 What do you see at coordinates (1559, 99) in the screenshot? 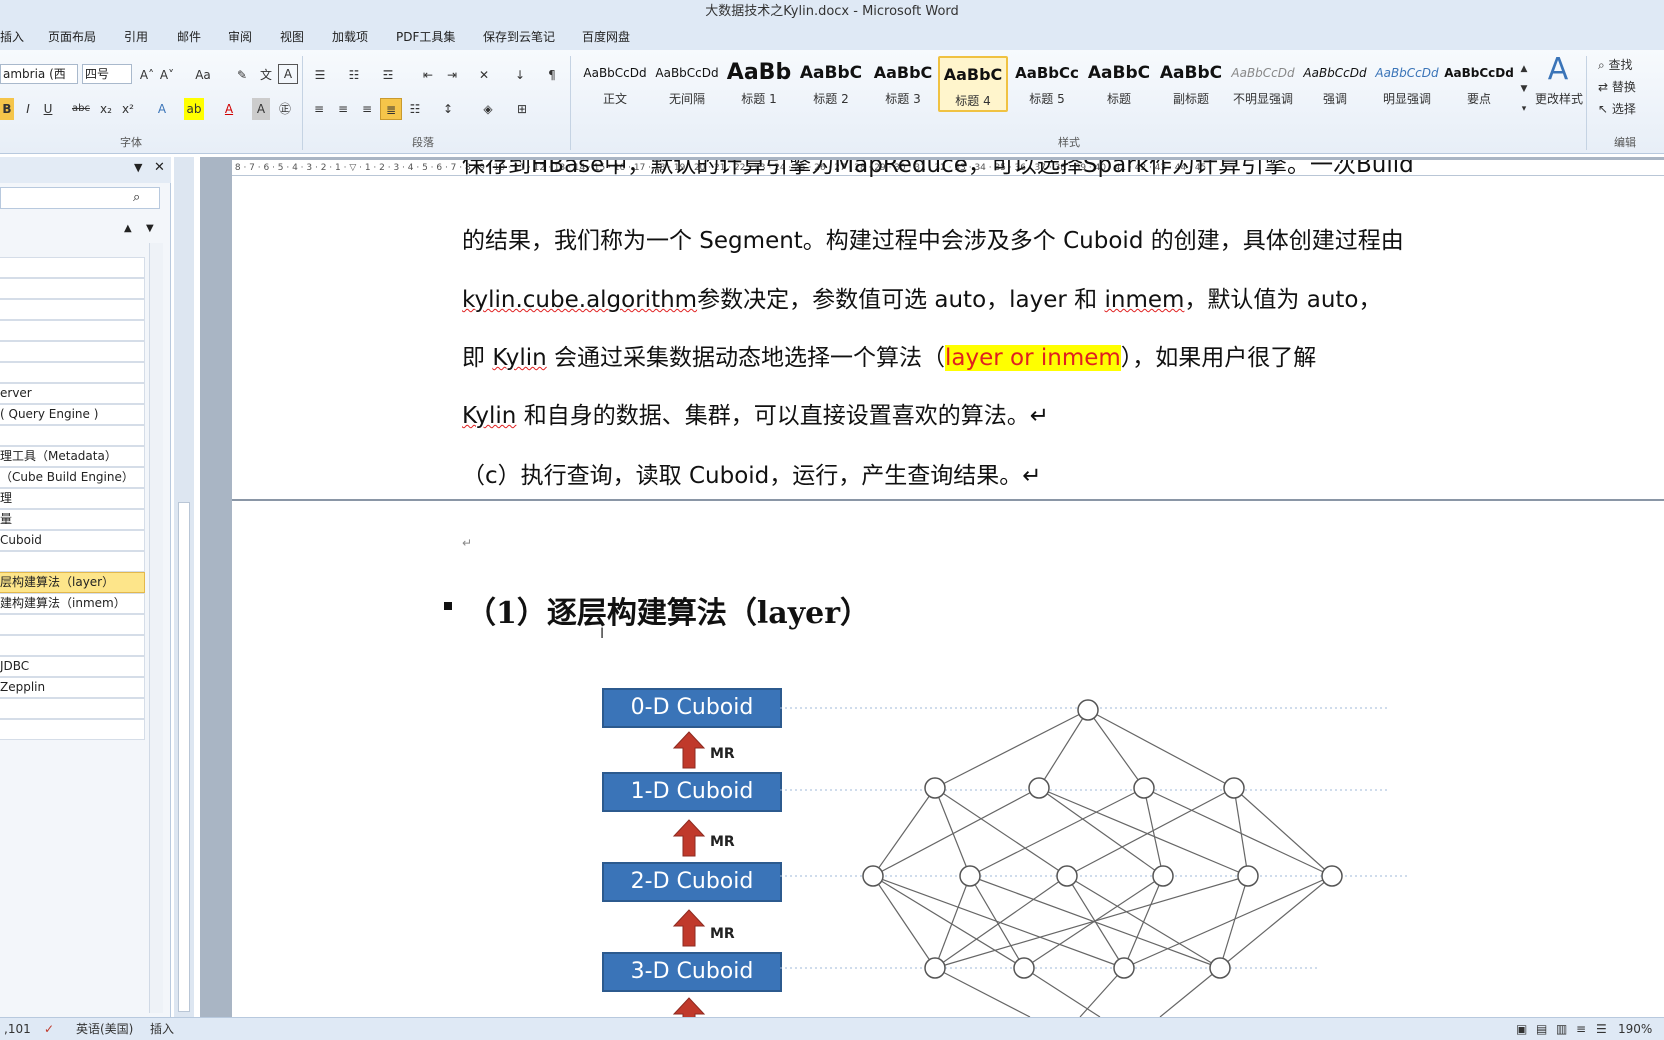
I see `change-styles-button: 更改样式` at bounding box center [1559, 99].